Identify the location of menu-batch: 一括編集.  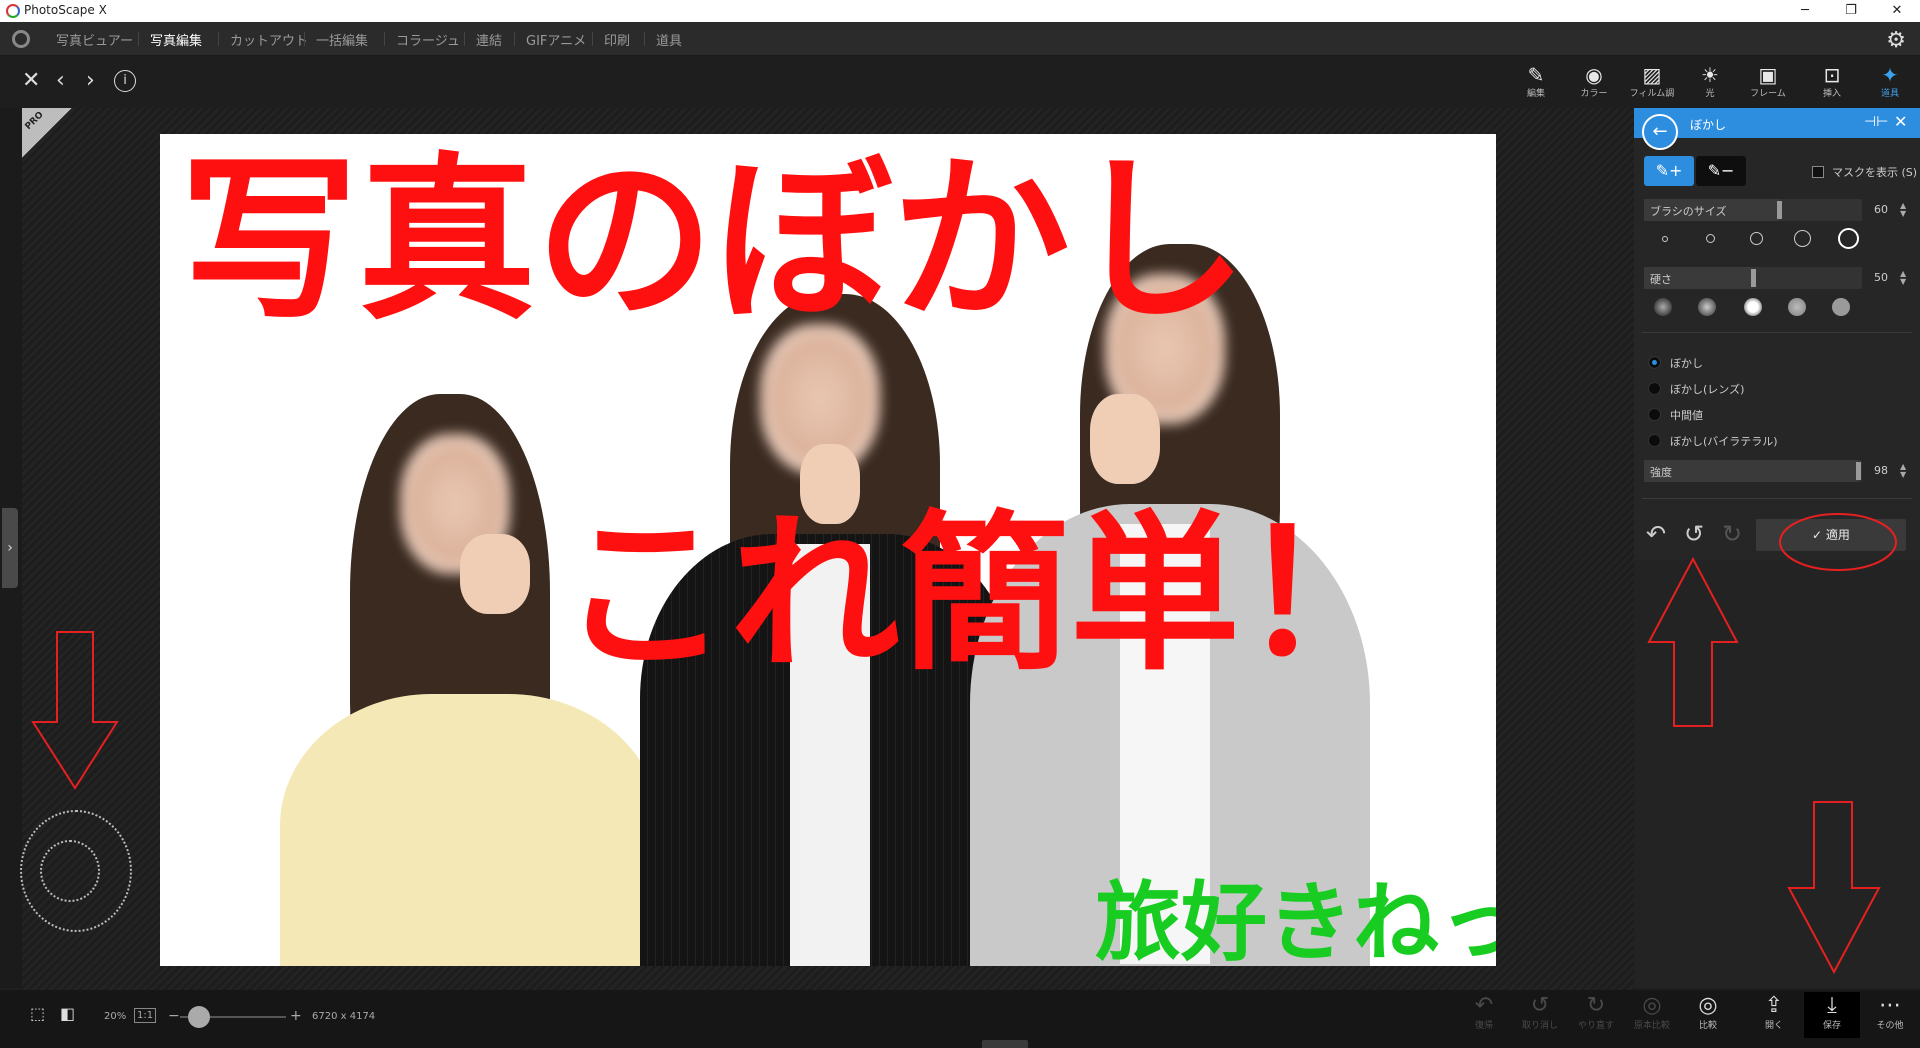
(342, 39).